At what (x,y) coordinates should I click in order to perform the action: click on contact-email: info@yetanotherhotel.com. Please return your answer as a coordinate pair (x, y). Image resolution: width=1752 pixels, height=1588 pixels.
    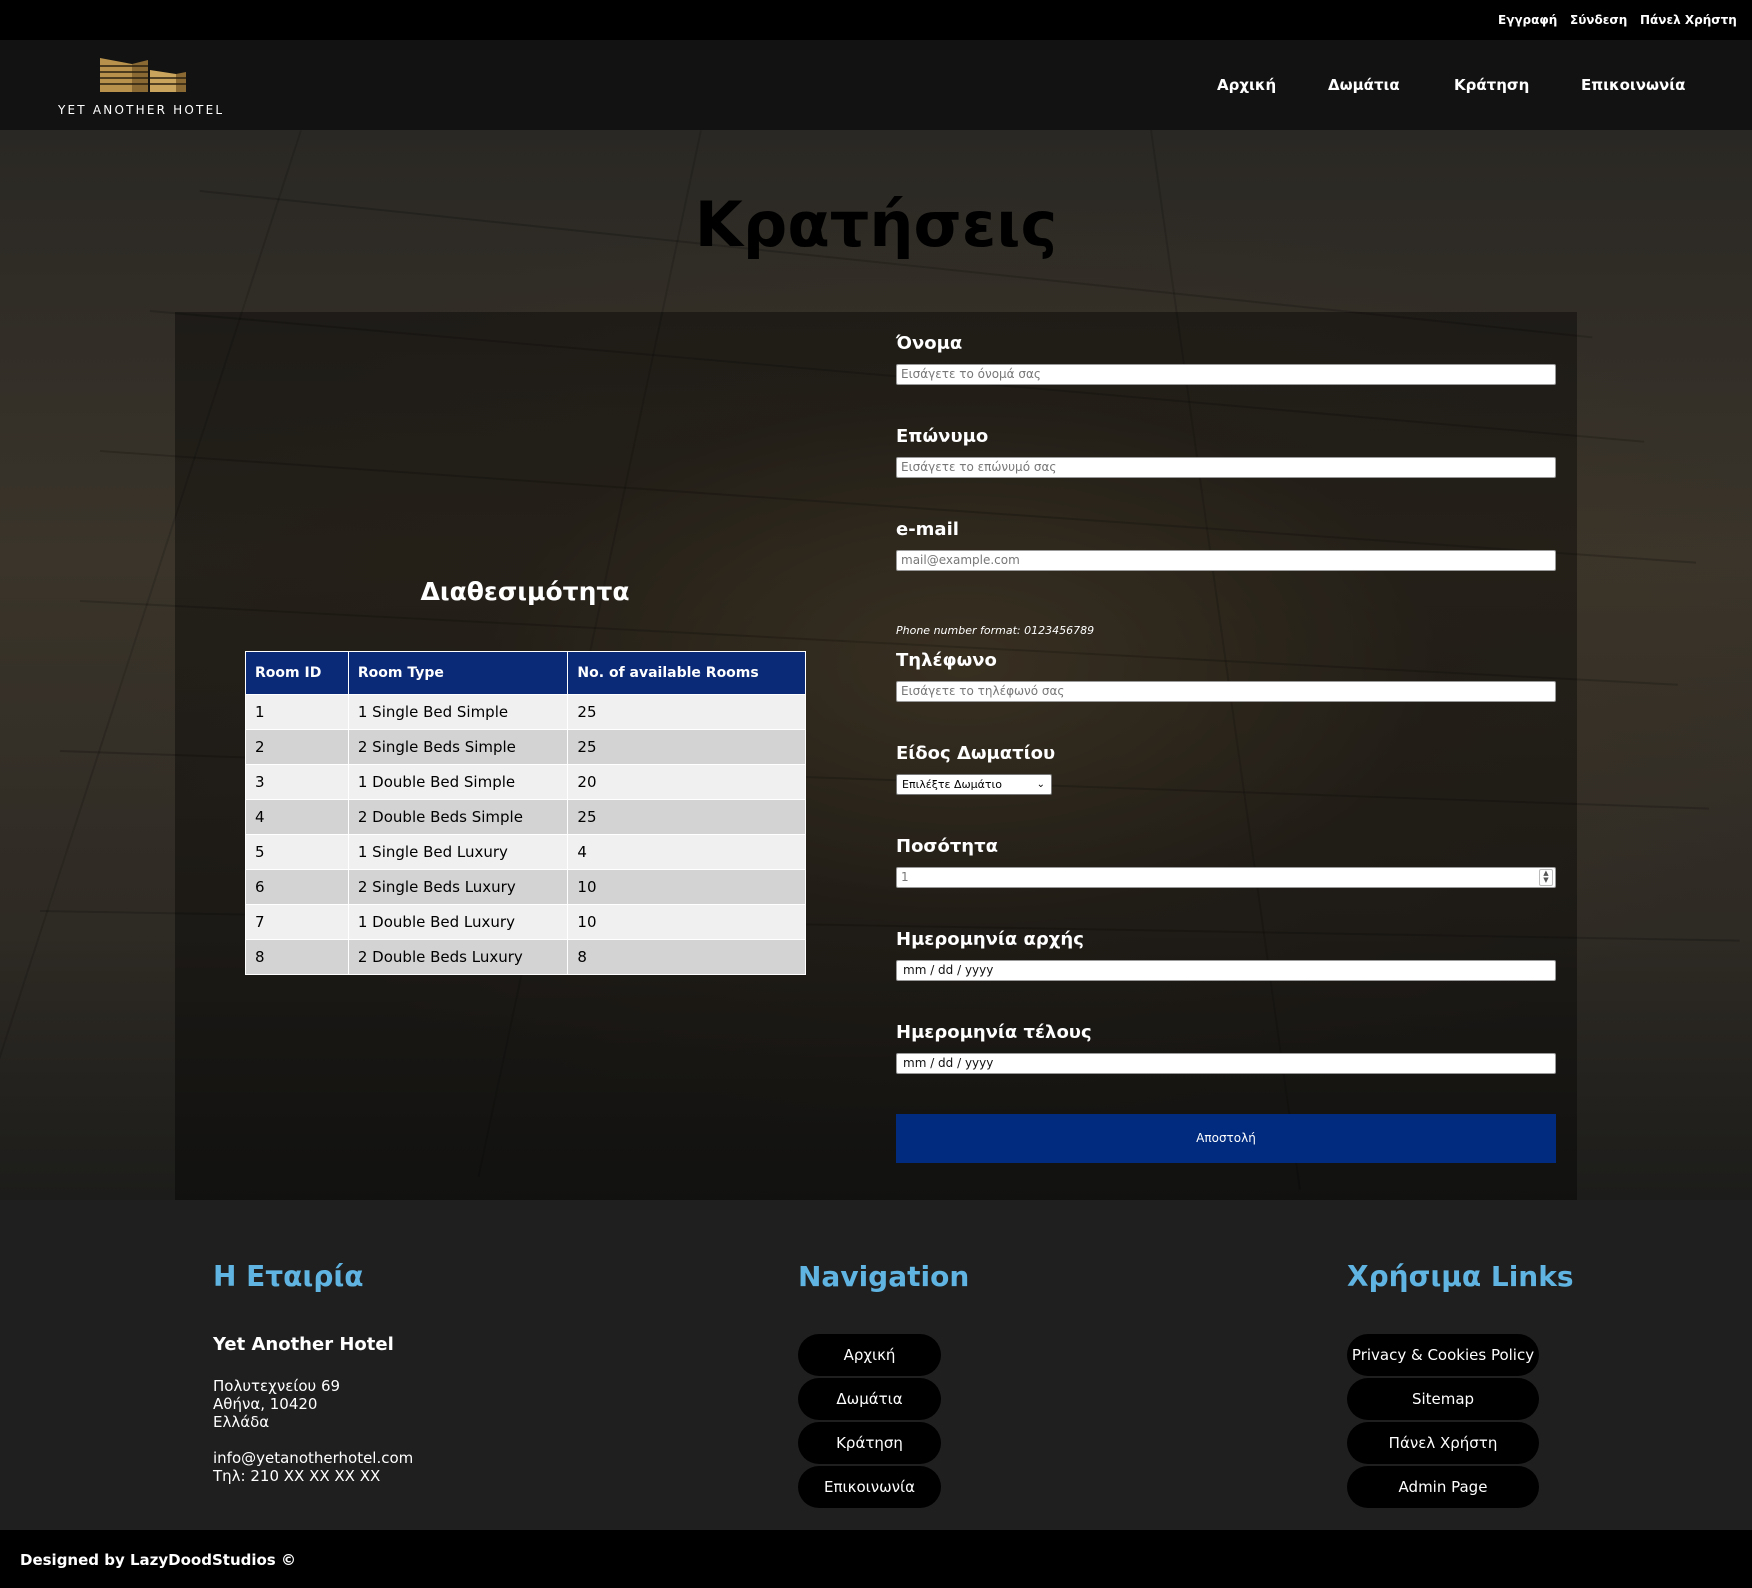
    Looking at the image, I should click on (313, 1458).